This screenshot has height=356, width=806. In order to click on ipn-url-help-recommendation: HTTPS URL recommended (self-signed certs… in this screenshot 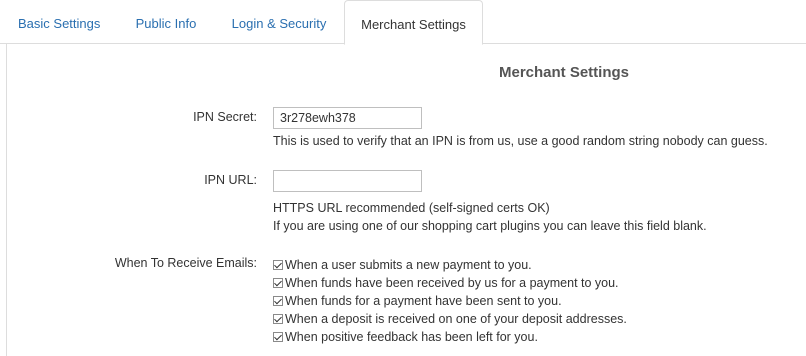, I will do `click(411, 208)`.